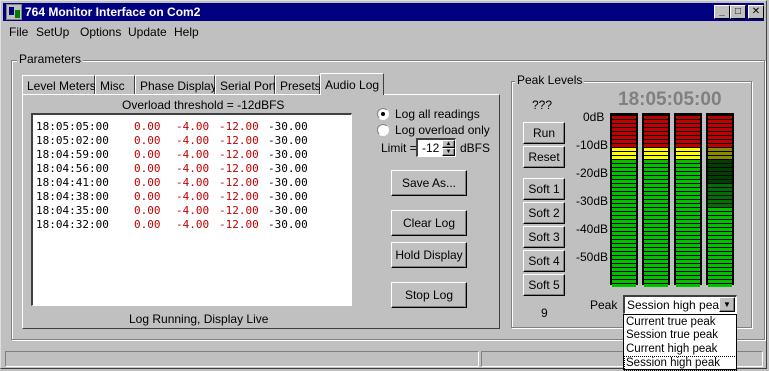 Image resolution: width=769 pixels, height=371 pixels. Describe the element at coordinates (680, 349) in the screenshot. I see `option-current-high-peak: Current high peak` at that location.